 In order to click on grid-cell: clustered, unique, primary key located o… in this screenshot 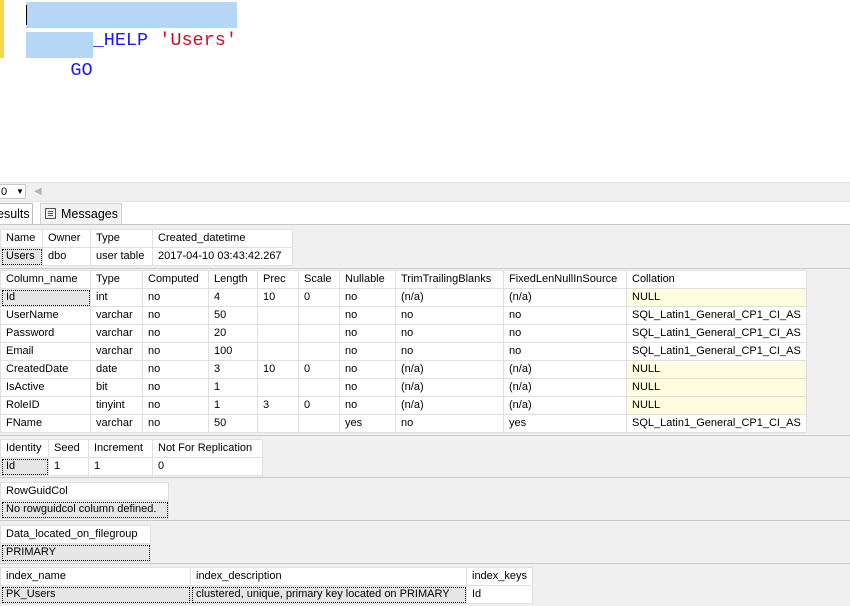, I will do `click(329, 595)`.